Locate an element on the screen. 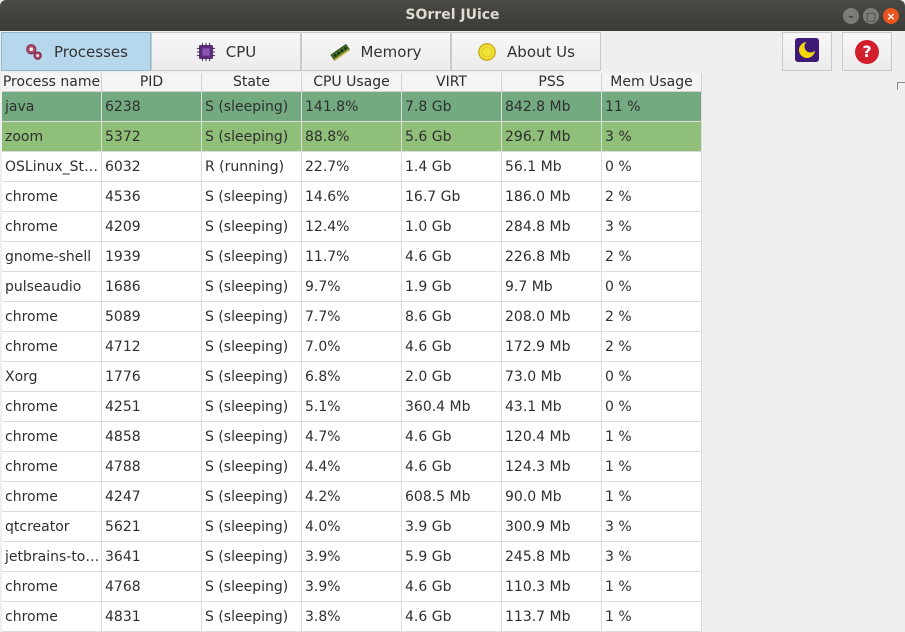  cell-pss: 43.1 Mb is located at coordinates (552, 407).